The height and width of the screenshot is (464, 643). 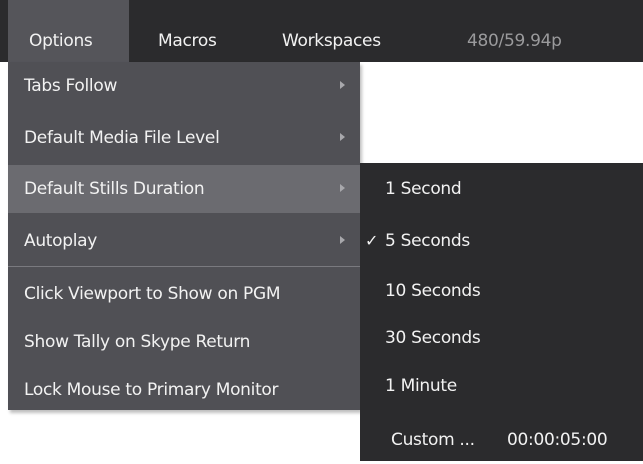 I want to click on menu-bar: Options Macros Workspaces 480/59.94p, so click(x=321, y=31).